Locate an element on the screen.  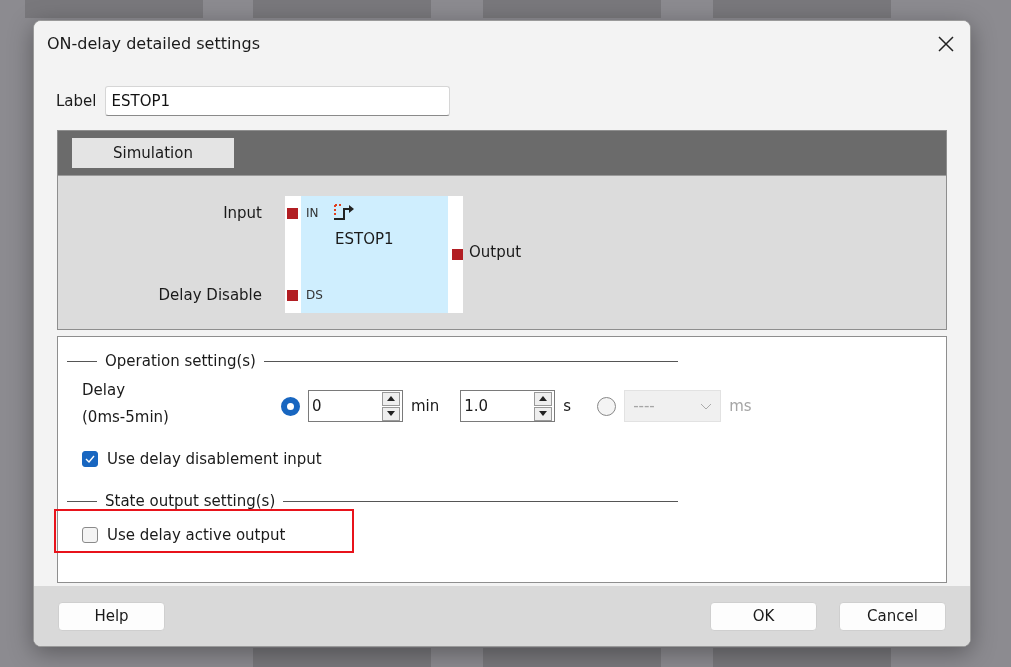
output-pin is located at coordinates (457, 254).